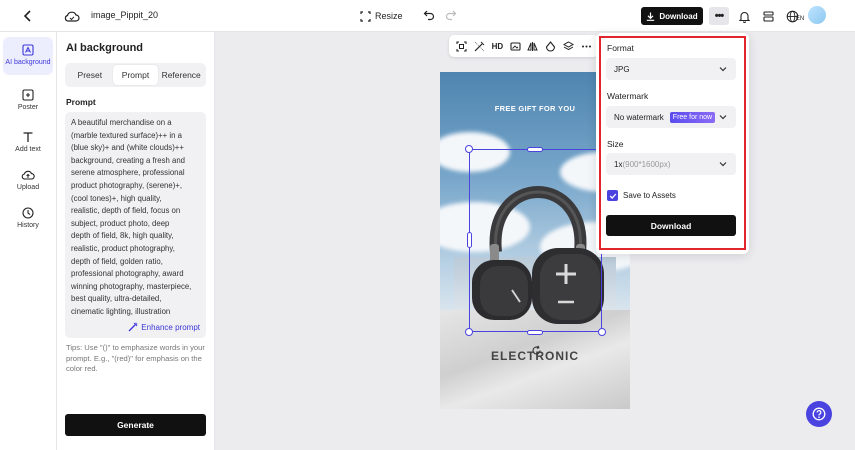  Describe the element at coordinates (133, 327) in the screenshot. I see `magic-wand-icon` at that location.